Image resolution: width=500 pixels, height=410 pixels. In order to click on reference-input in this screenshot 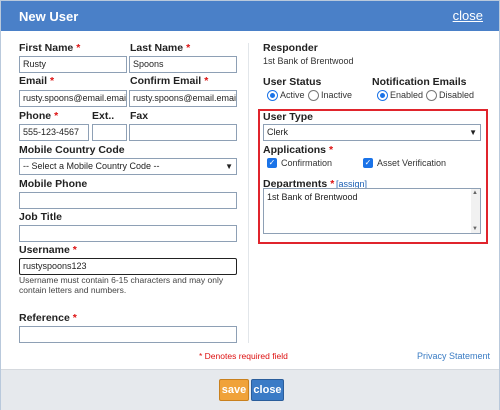, I will do `click(128, 334)`.